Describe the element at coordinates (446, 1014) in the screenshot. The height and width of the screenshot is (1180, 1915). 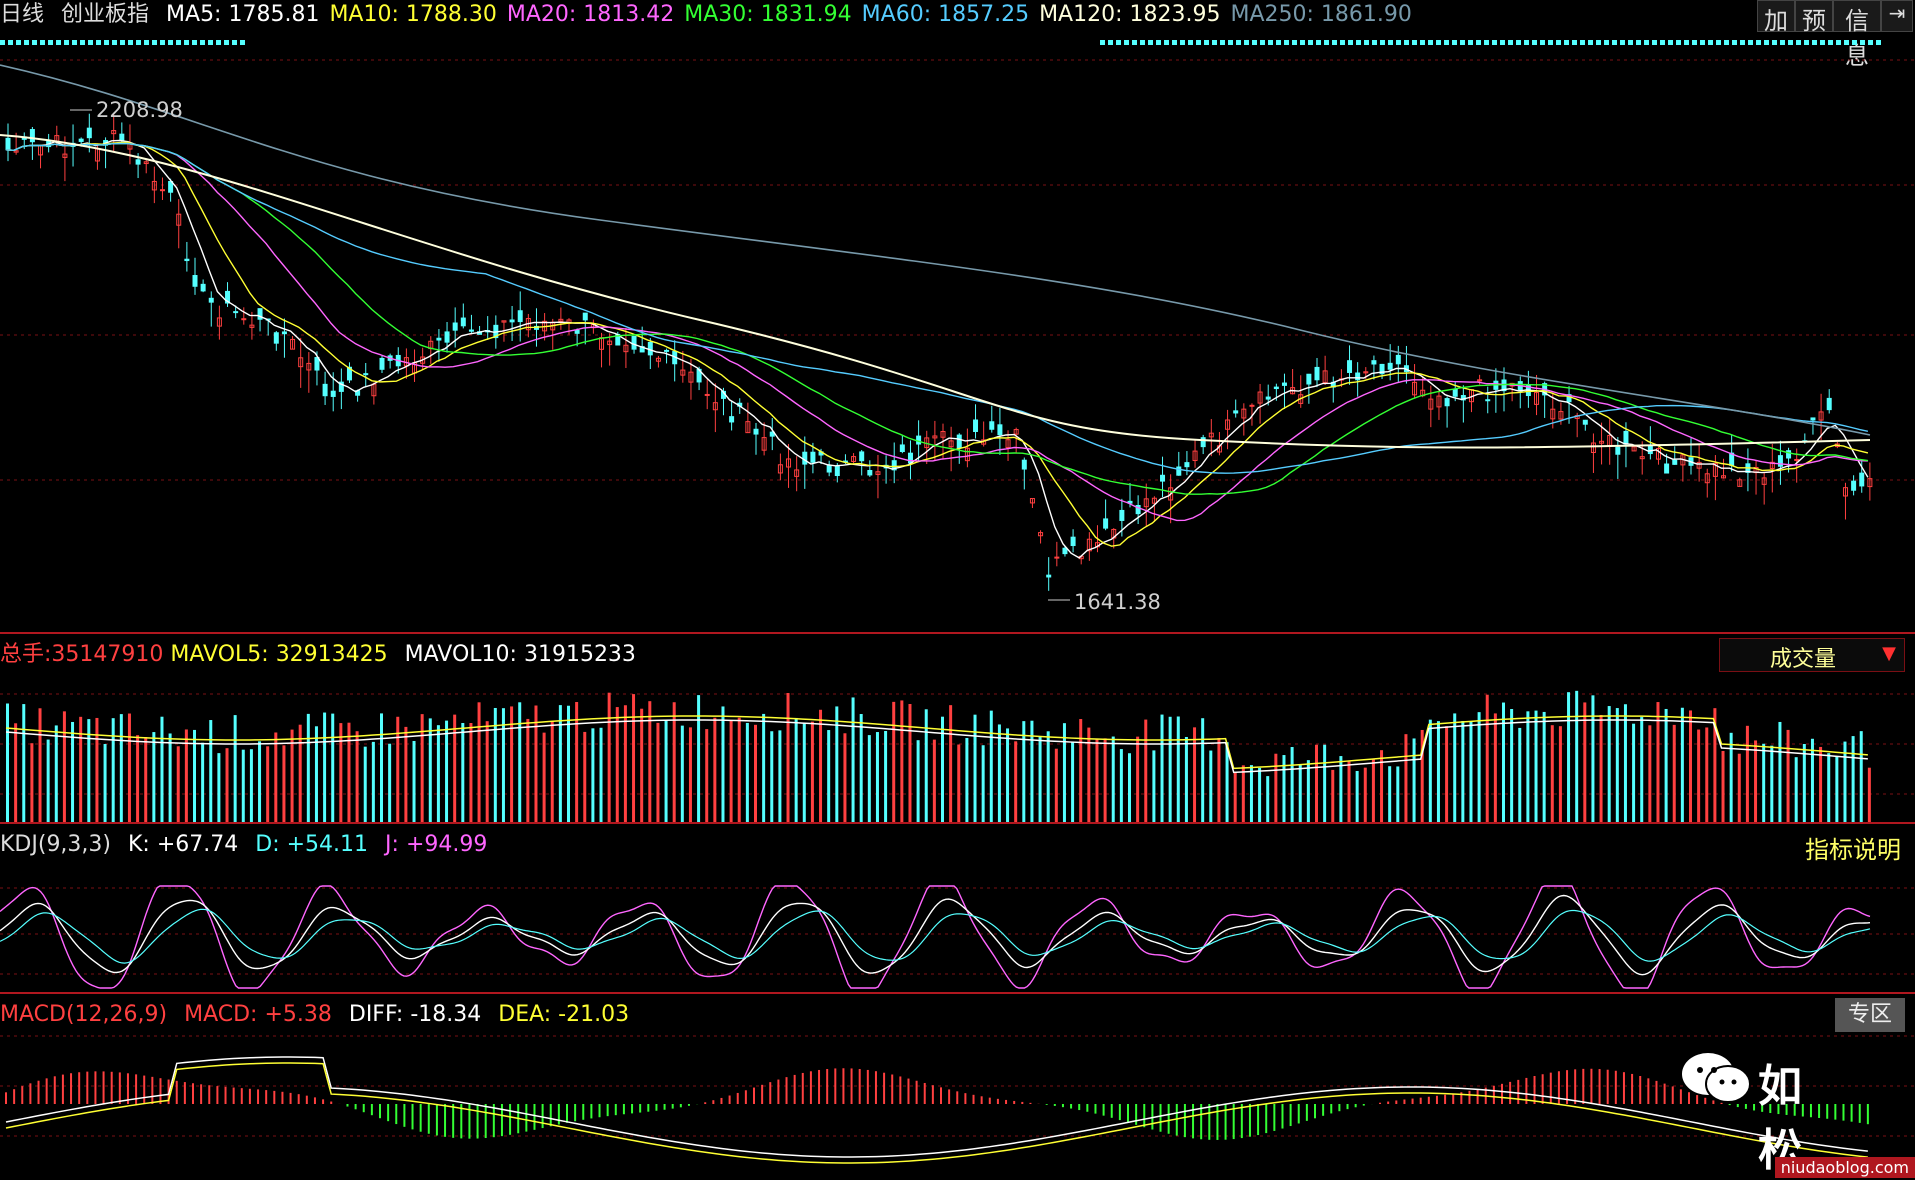
I see `diff-value: -18.34` at that location.